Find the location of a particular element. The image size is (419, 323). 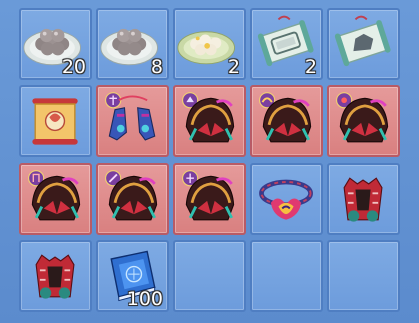

inventory-slot-4: 2 is located at coordinates (286, 44).